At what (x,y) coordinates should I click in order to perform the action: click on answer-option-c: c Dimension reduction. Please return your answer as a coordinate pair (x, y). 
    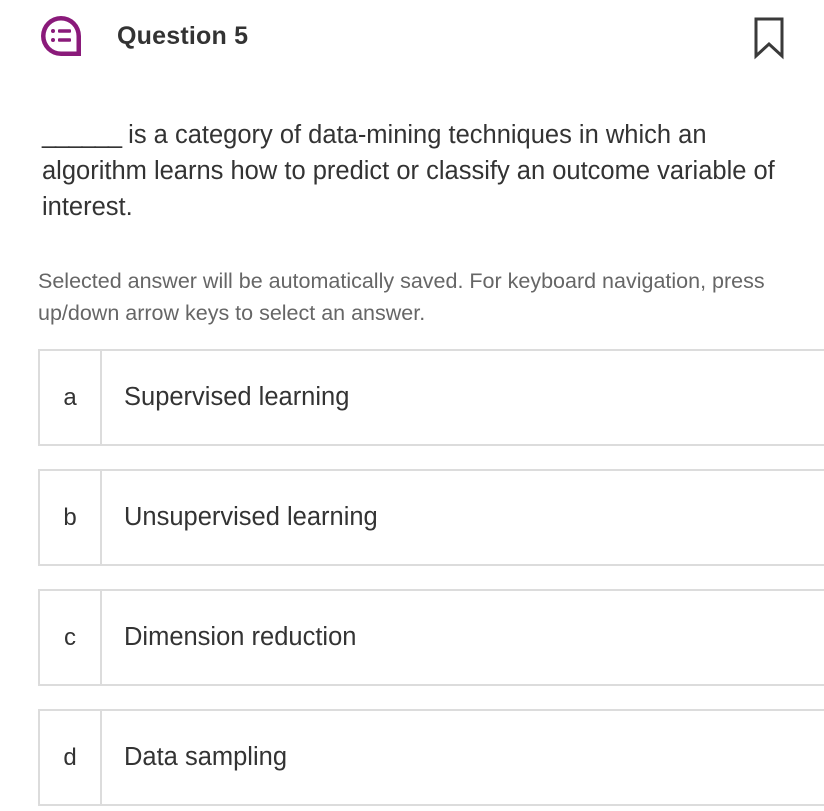
    Looking at the image, I should click on (431, 637).